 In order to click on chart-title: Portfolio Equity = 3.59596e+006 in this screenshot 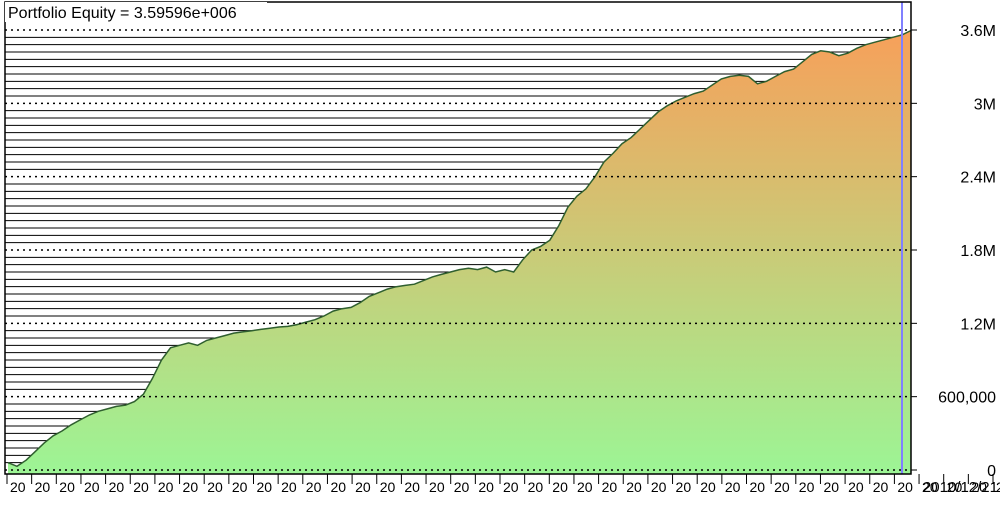, I will do `click(122, 13)`.